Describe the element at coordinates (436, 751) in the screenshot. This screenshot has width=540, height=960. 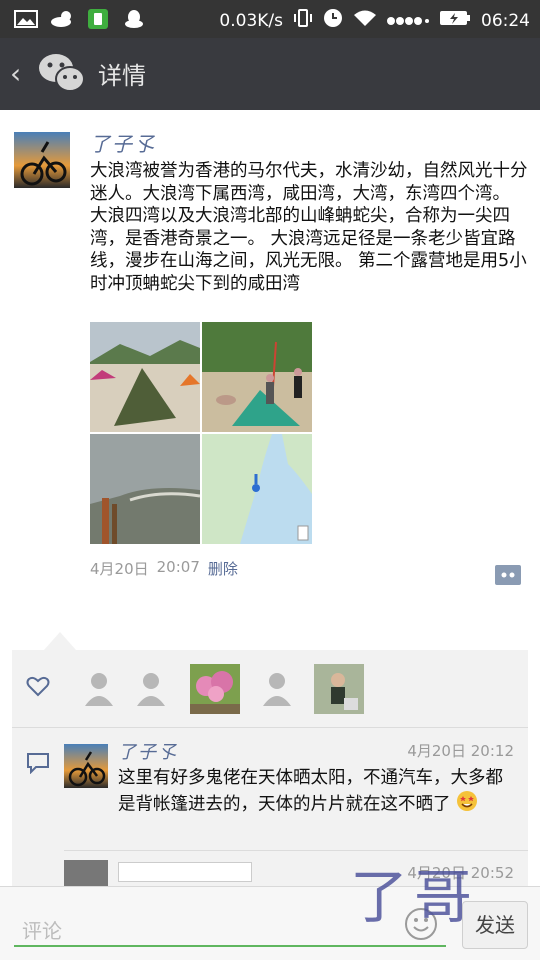
I see `comment-date: 4月20日` at that location.